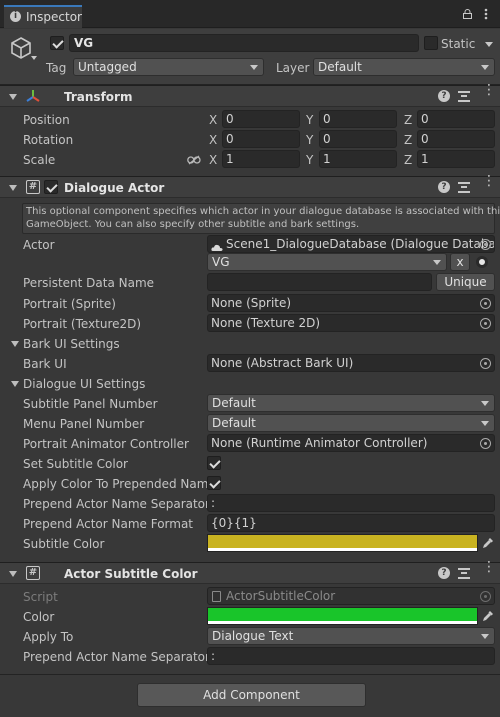 The image size is (500, 717). I want to click on actor-database-field: Scene1_DialogueDatabase (Dialogue Databa, so click(351, 244).